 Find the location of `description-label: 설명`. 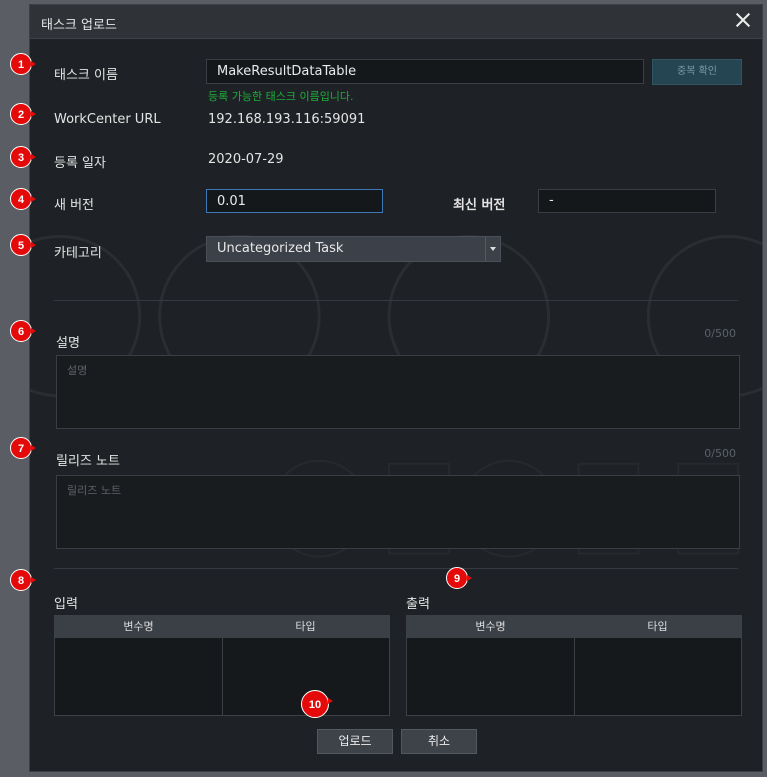

description-label: 설명 is located at coordinates (68, 343).